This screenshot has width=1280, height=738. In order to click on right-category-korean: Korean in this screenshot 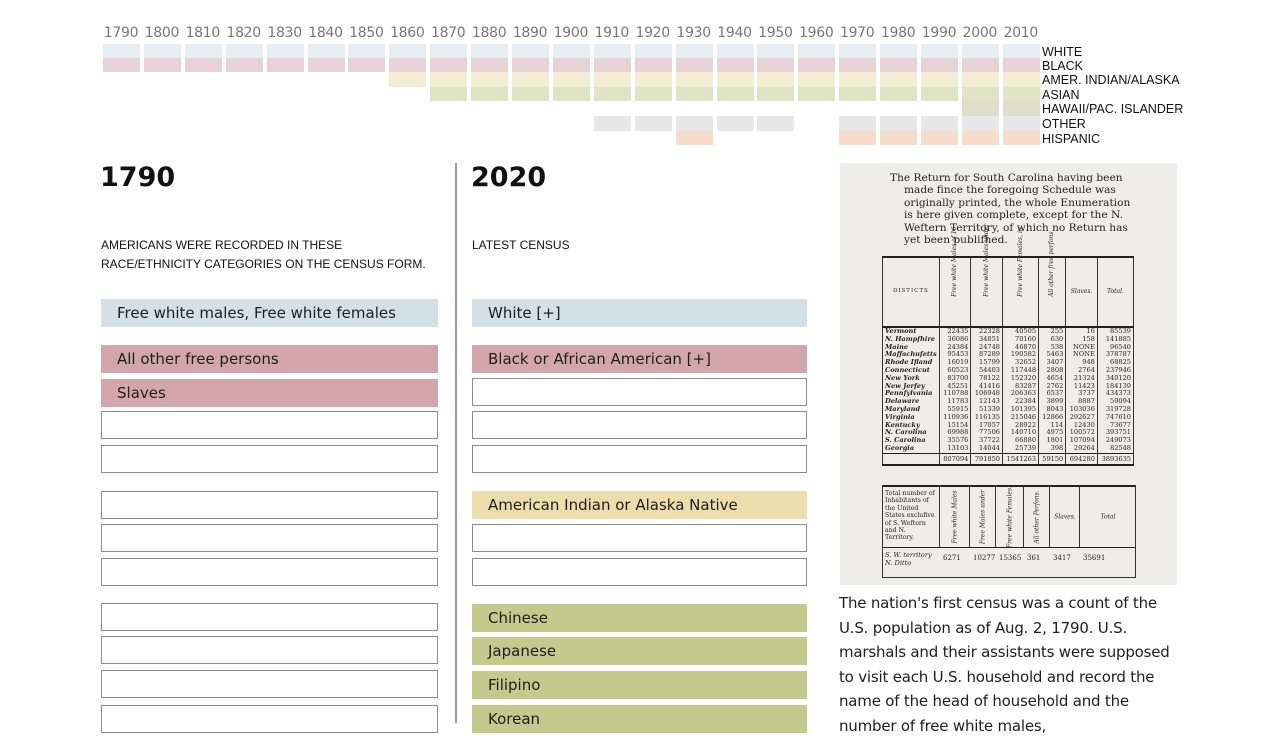, I will do `click(639, 719)`.